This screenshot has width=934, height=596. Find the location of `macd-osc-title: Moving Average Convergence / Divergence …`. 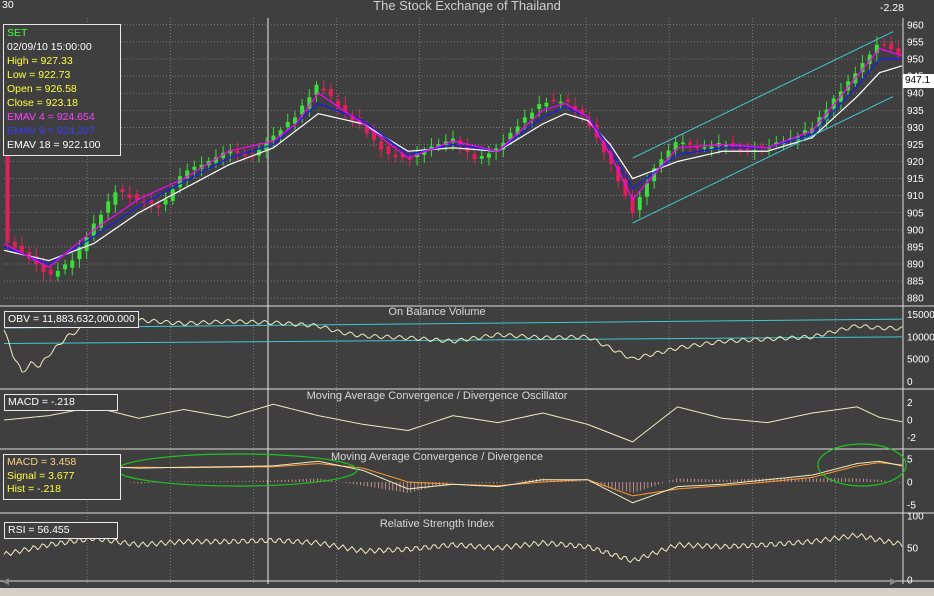

macd-osc-title: Moving Average Convergence / Divergence … is located at coordinates (437, 396).